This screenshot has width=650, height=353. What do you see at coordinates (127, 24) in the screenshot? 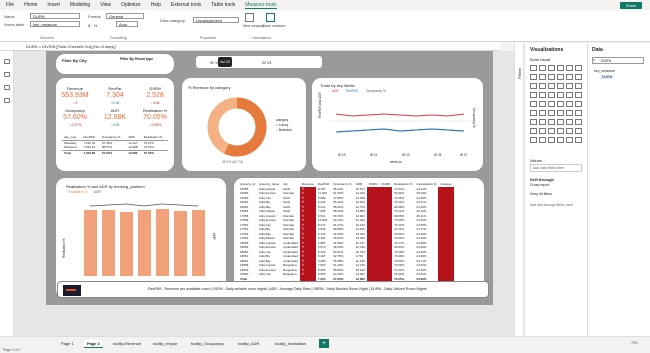
I see `decimal-select: Auto` at bounding box center [127, 24].